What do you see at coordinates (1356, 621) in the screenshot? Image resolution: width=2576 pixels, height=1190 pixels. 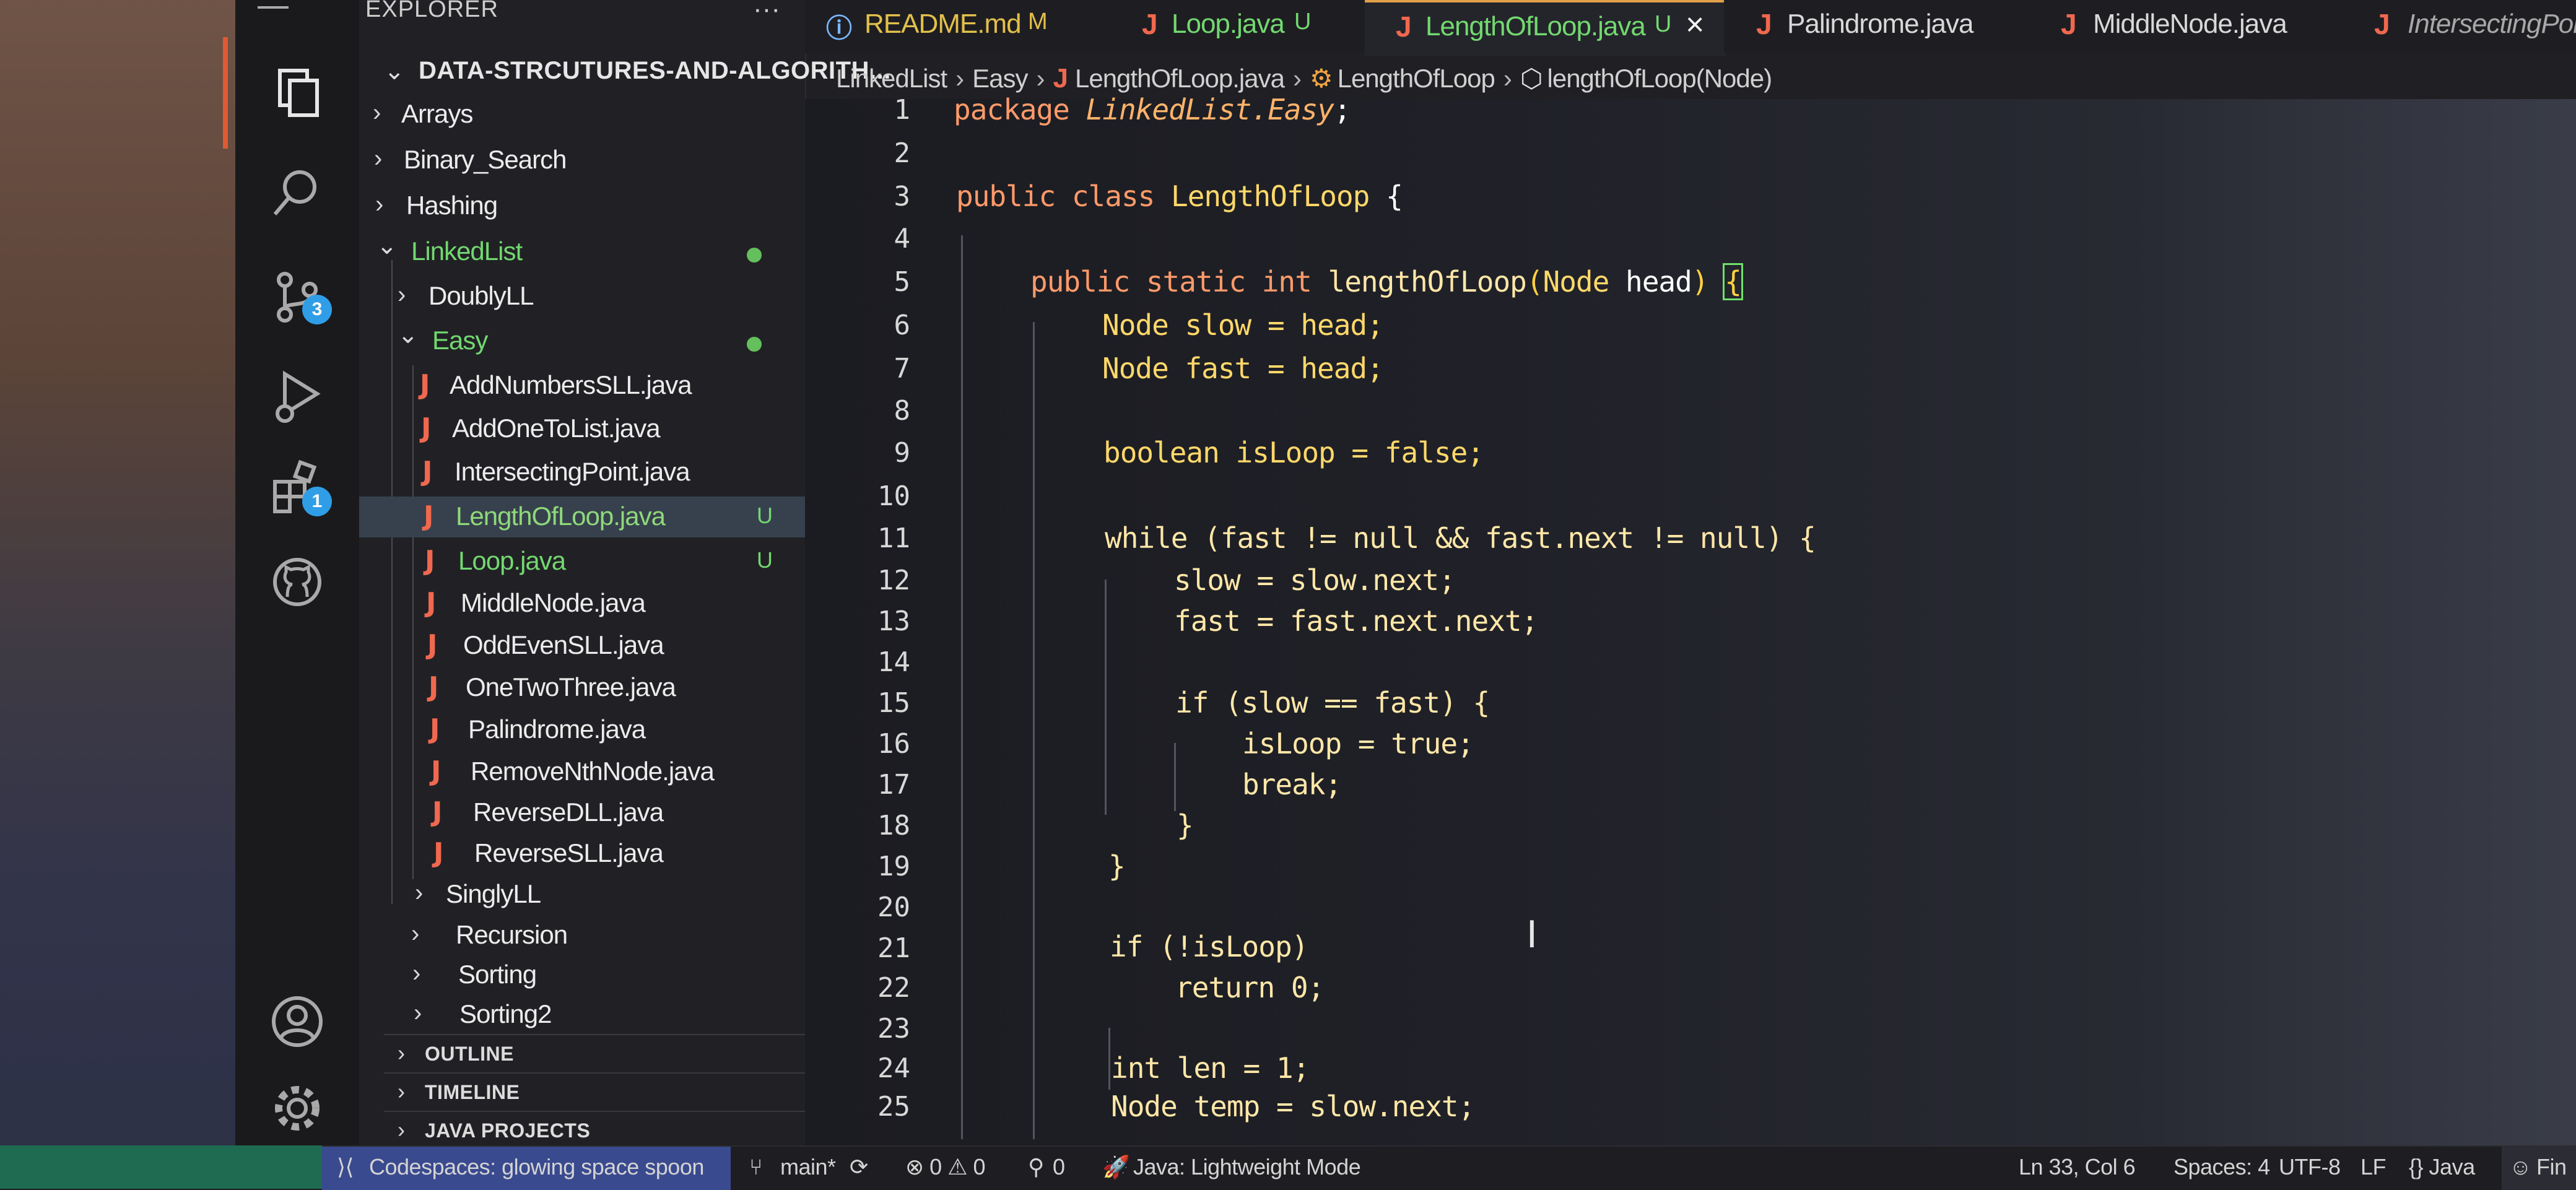 I see `code-line-13: fast = fast.next.next;` at bounding box center [1356, 621].